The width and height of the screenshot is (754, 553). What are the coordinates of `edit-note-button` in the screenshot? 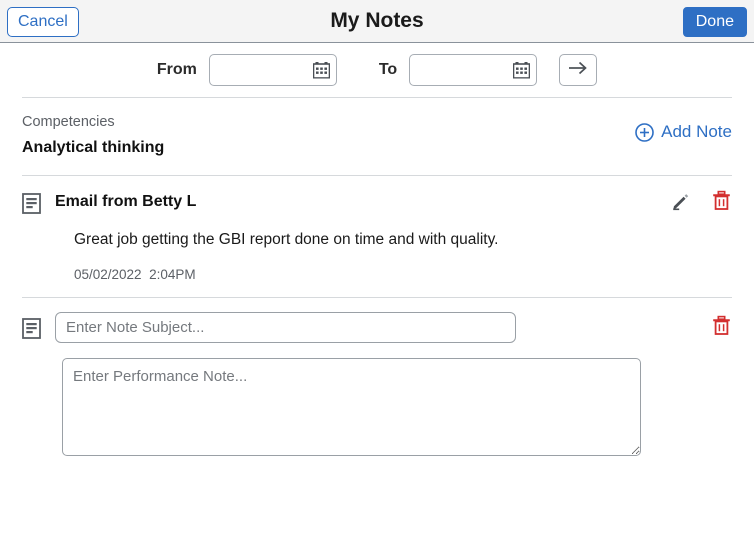 It's located at (680, 202).